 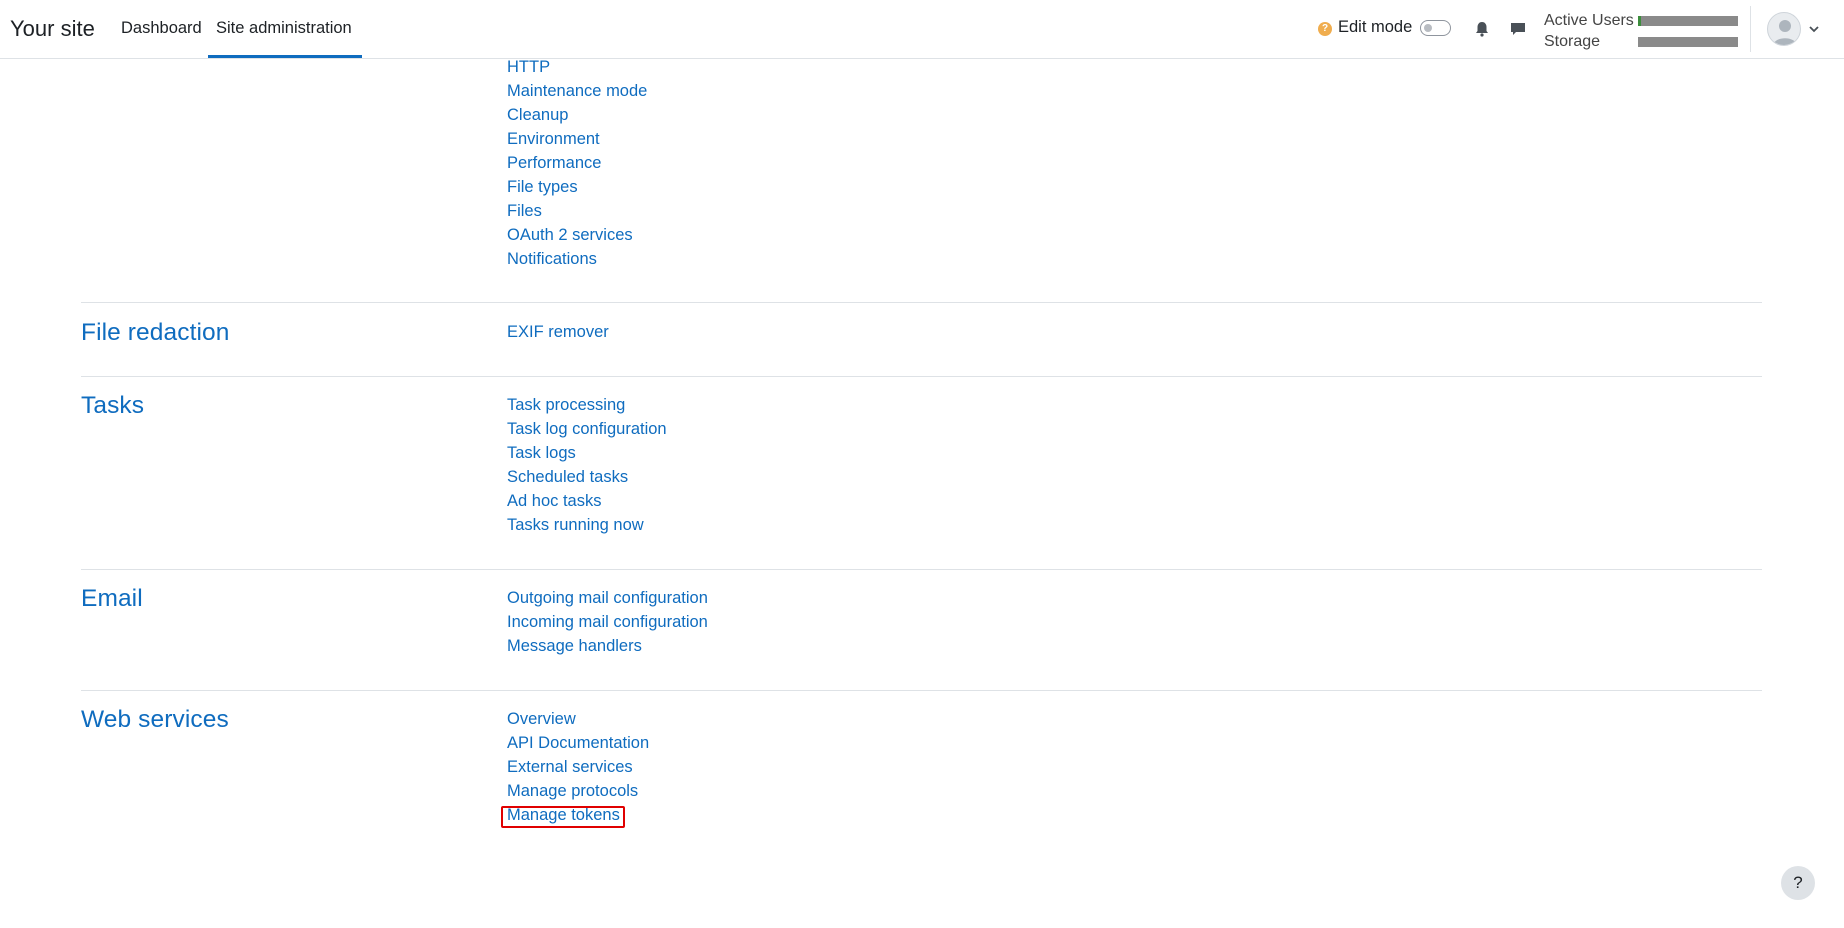 I want to click on link-overview: Overview, so click(x=541, y=719).